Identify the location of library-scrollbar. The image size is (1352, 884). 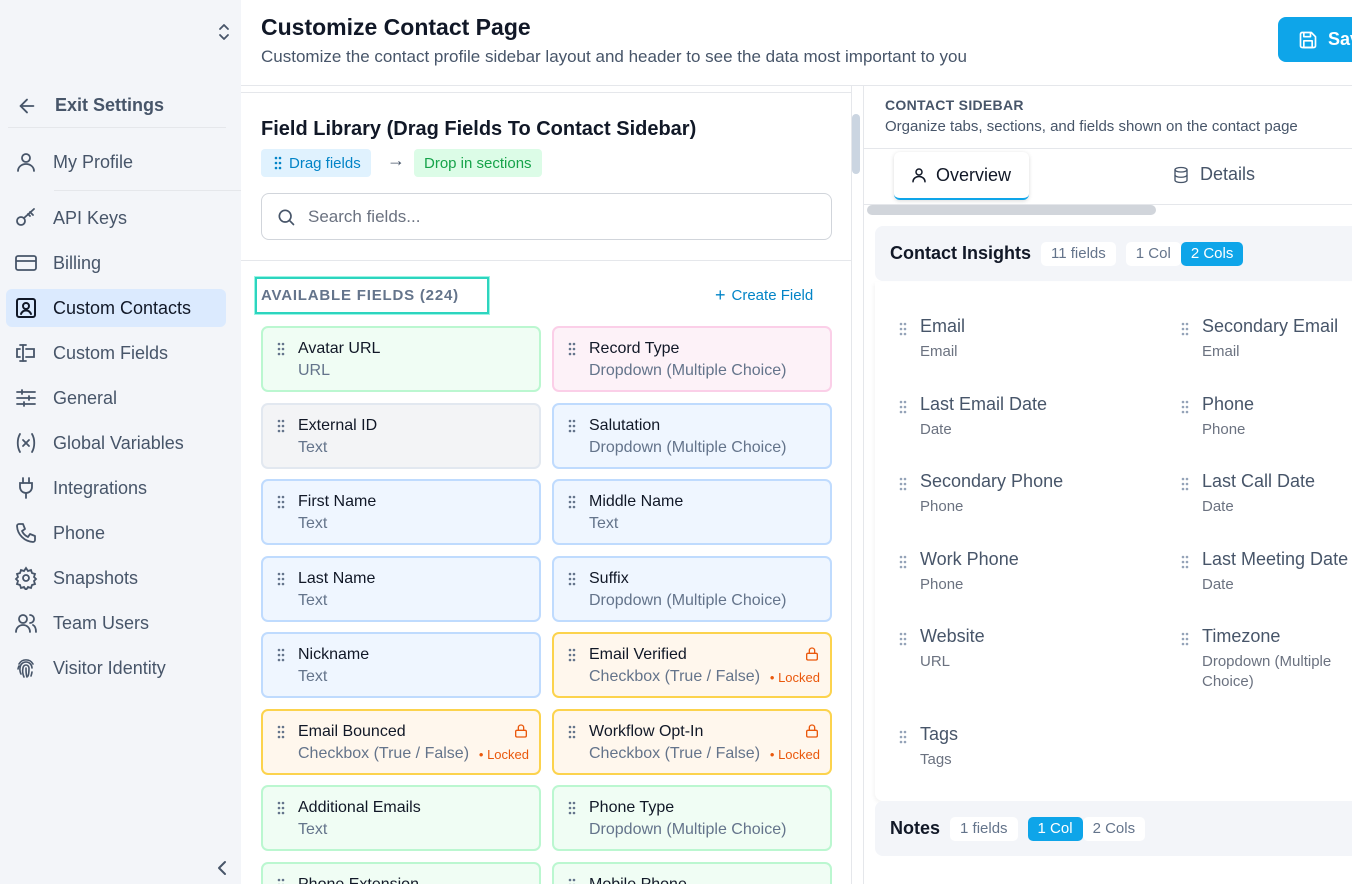
(856, 144).